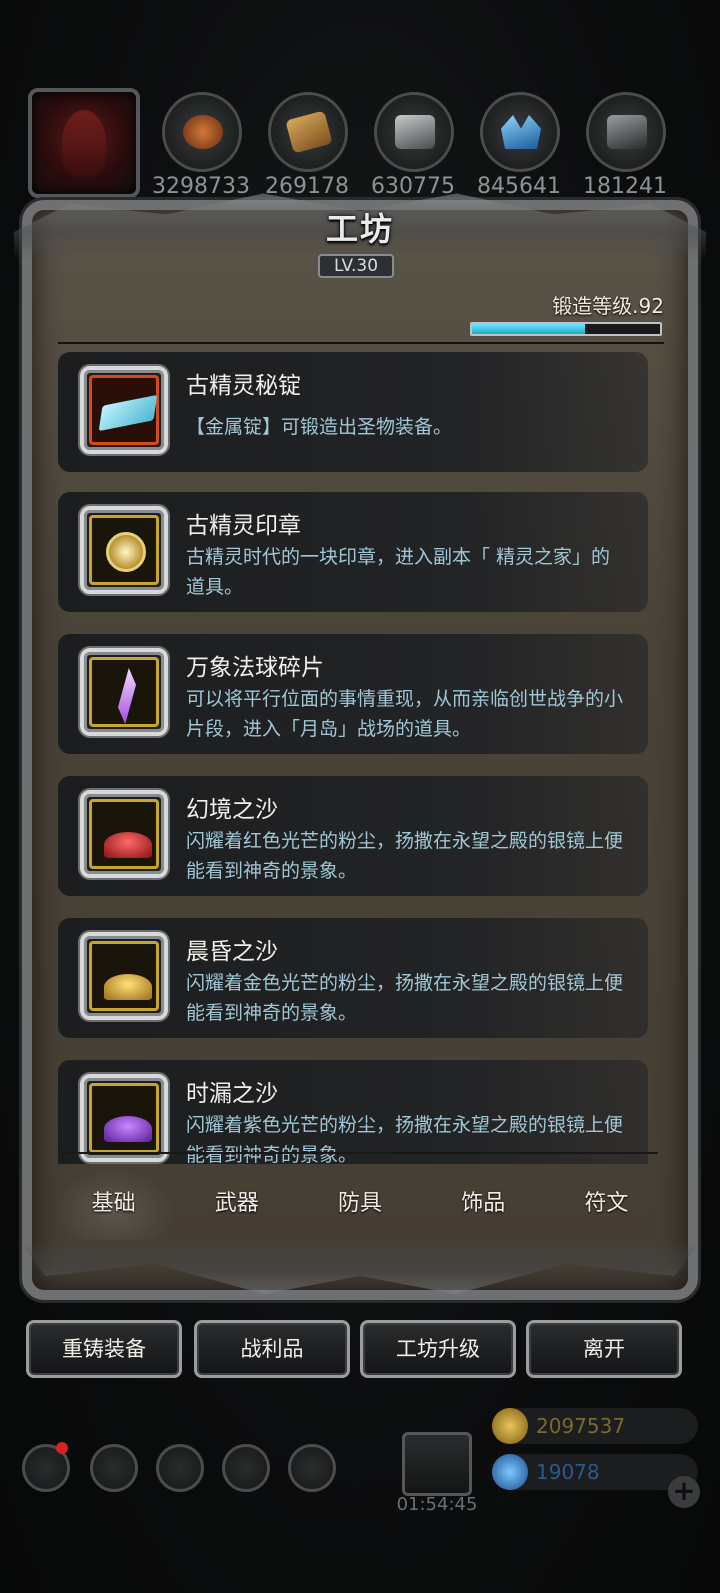 This screenshot has height=1593, width=720. What do you see at coordinates (180, 1468) in the screenshot?
I see `guild-icon` at bounding box center [180, 1468].